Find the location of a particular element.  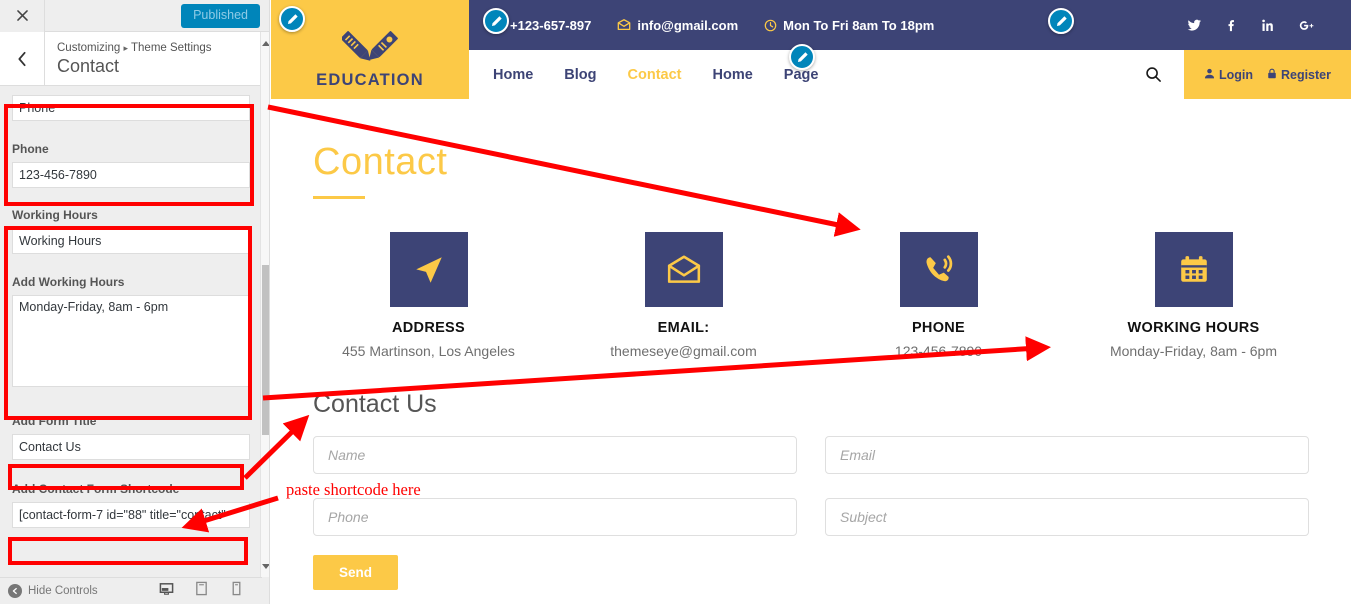

user-icon is located at coordinates (1209, 75).